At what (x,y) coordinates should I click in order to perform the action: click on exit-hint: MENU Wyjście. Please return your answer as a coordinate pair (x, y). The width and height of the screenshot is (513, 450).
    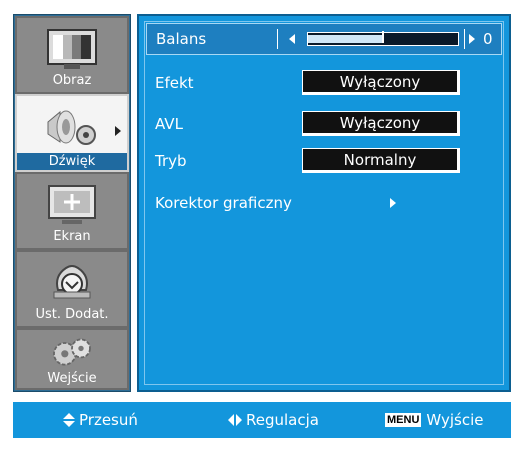
    Looking at the image, I should click on (434, 420).